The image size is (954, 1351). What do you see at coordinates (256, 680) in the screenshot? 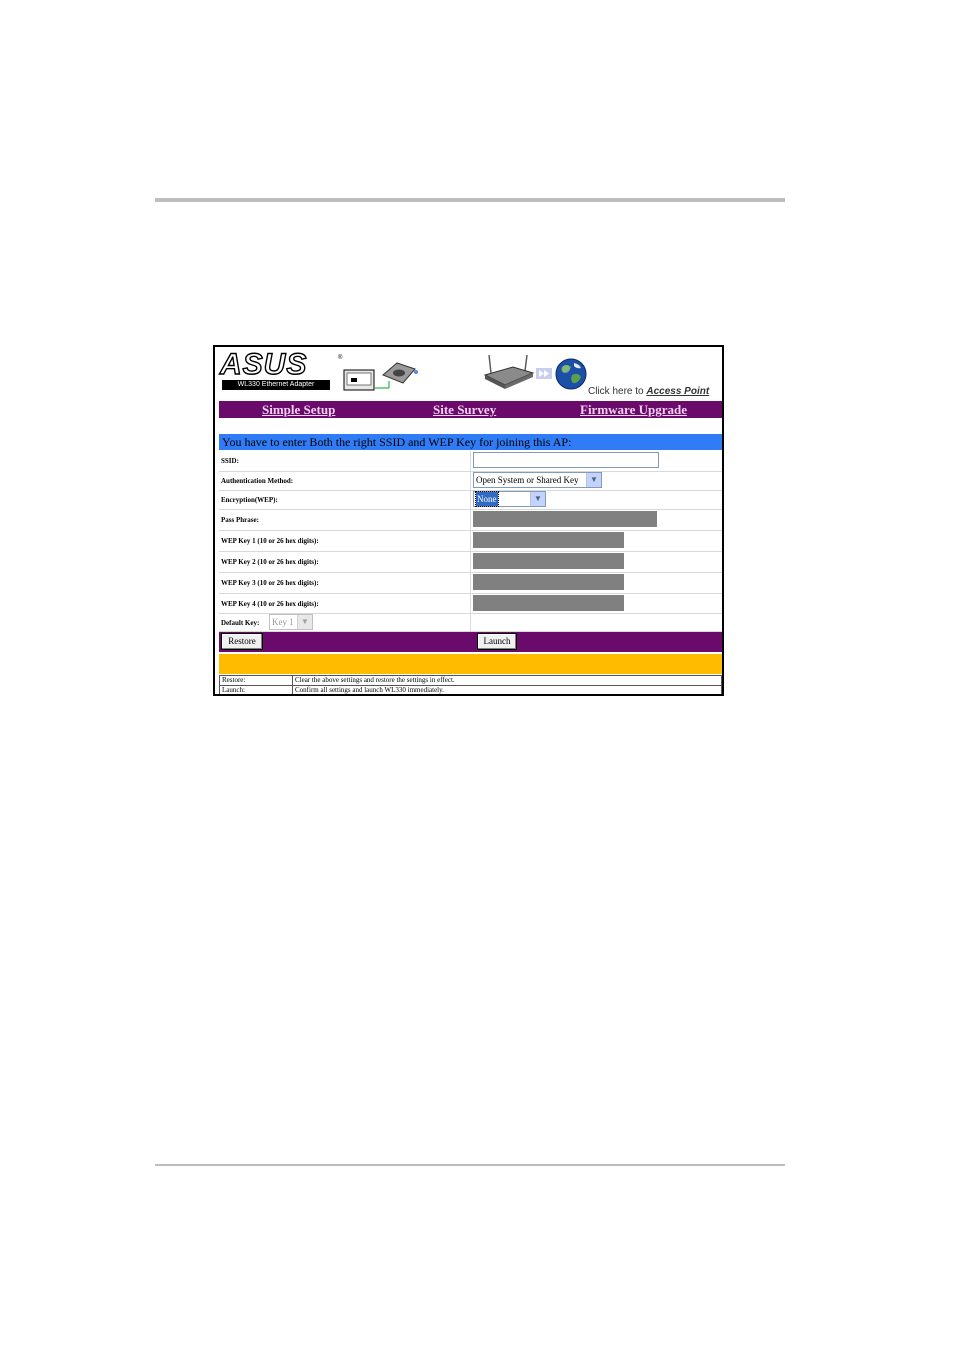
I see `help-key-restore: Restore:` at bounding box center [256, 680].